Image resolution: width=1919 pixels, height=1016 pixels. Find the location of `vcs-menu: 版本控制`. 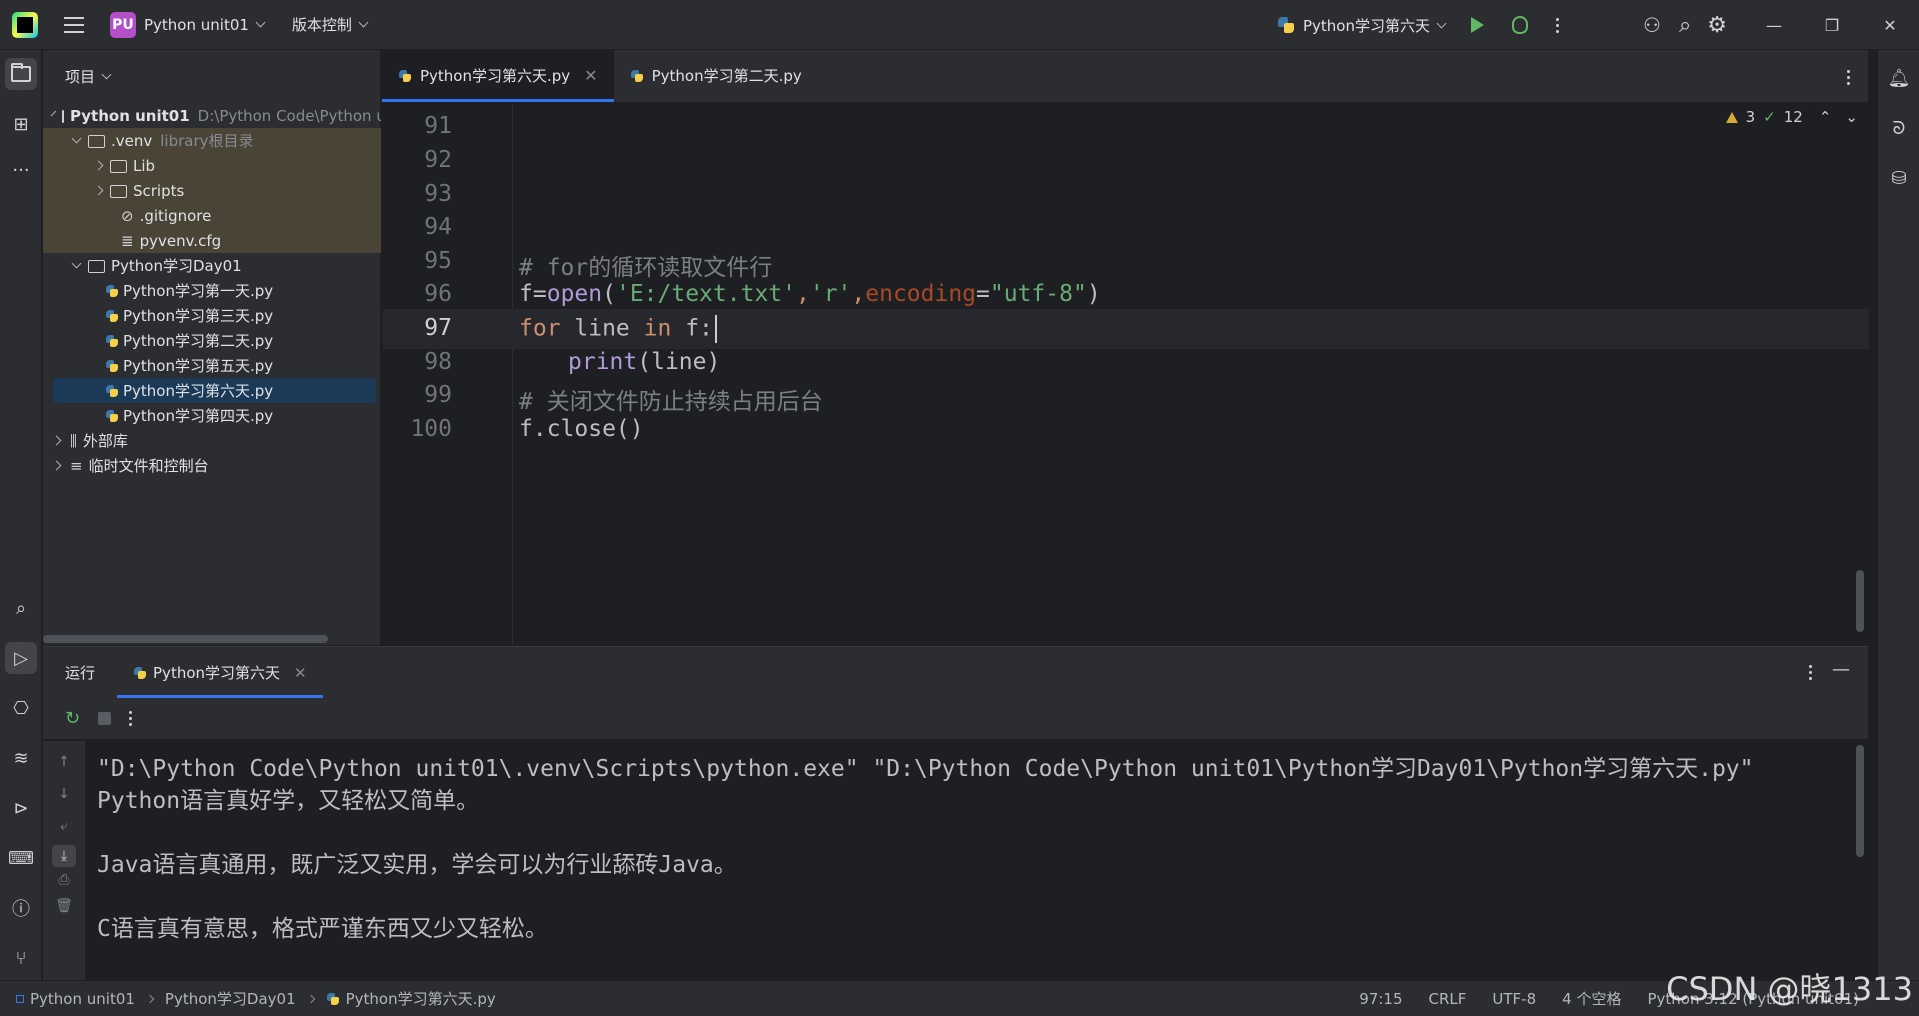

vcs-menu: 版本控制 is located at coordinates (326, 24).